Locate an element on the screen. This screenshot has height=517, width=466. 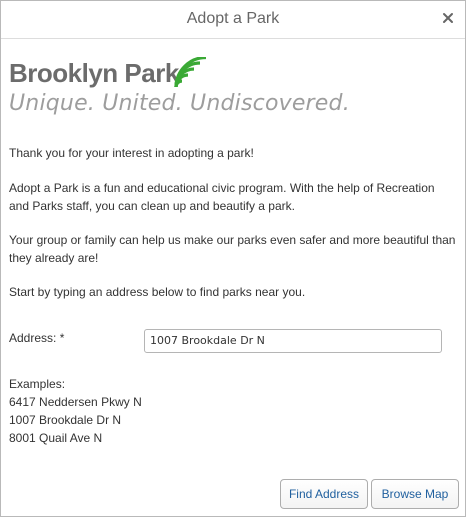
logo-name: Brooklyn Park is located at coordinates (94, 73).